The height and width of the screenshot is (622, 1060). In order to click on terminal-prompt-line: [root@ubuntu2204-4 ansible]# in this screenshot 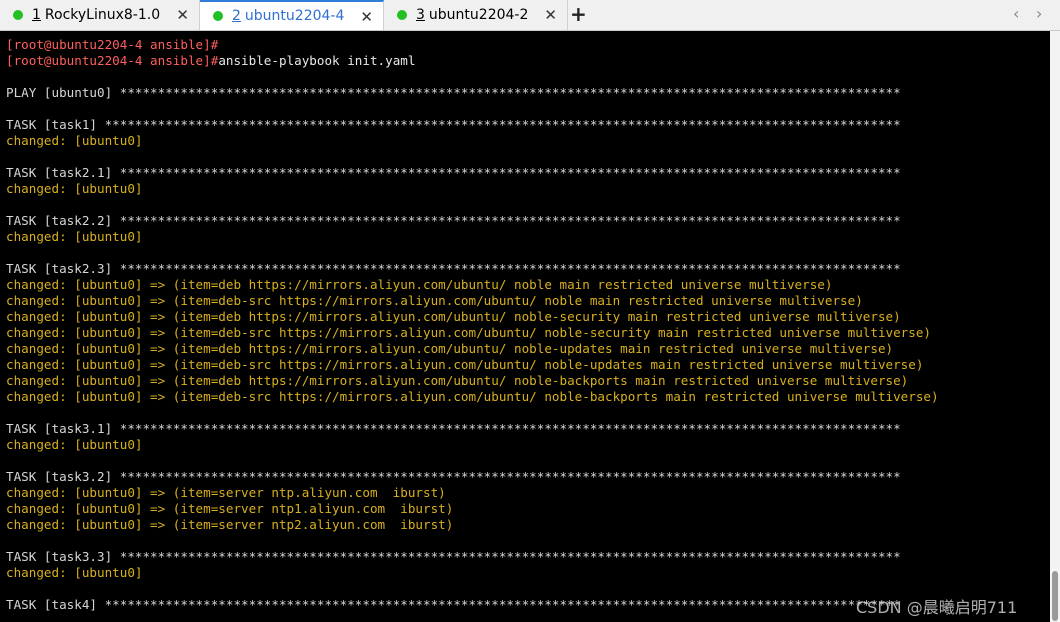, I will do `click(112, 45)`.